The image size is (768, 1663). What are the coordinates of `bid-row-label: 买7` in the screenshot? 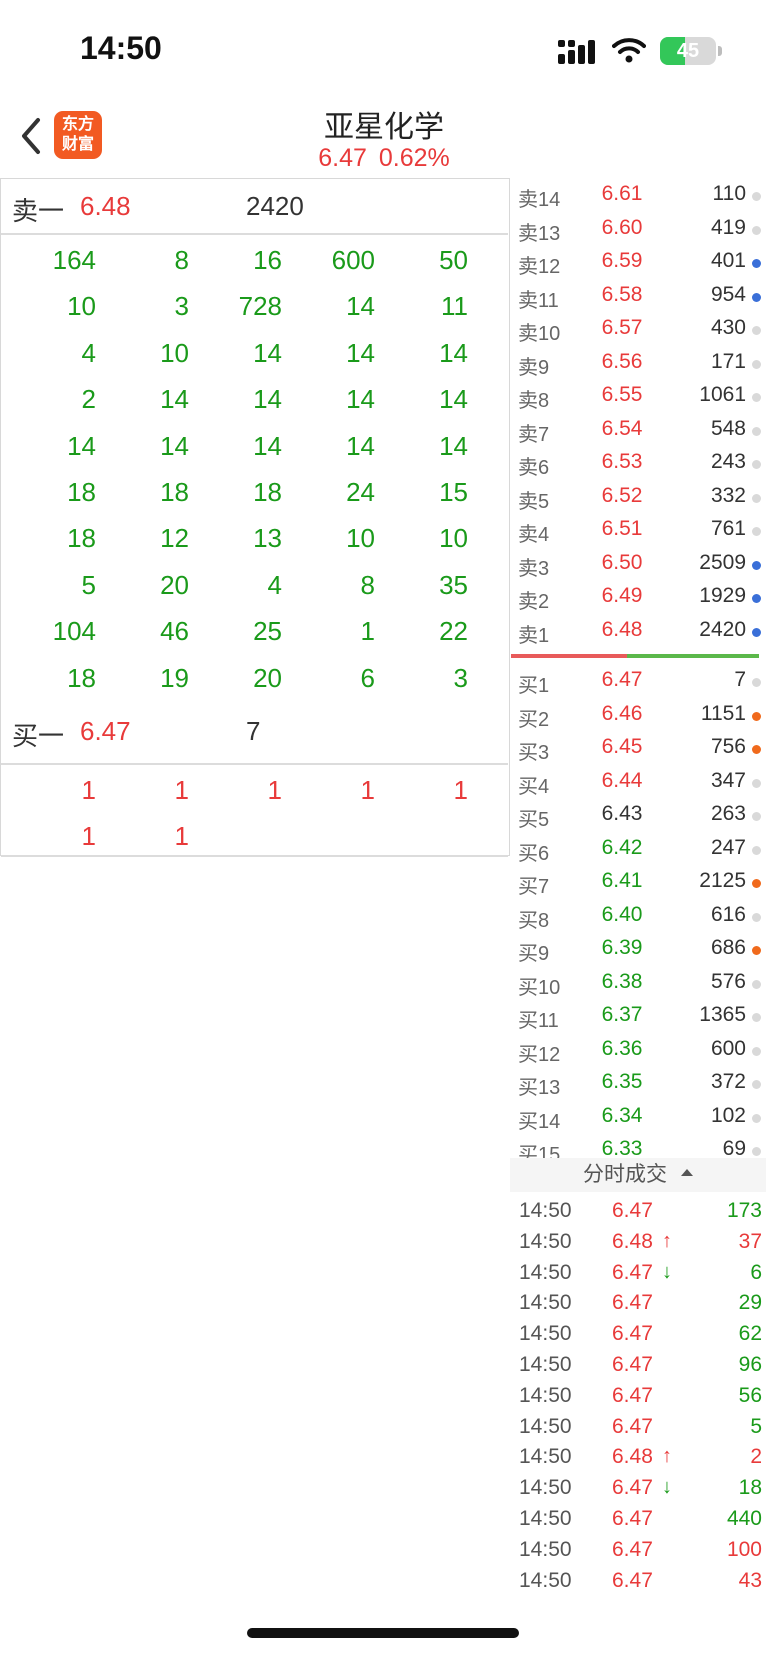 It's located at (534, 887).